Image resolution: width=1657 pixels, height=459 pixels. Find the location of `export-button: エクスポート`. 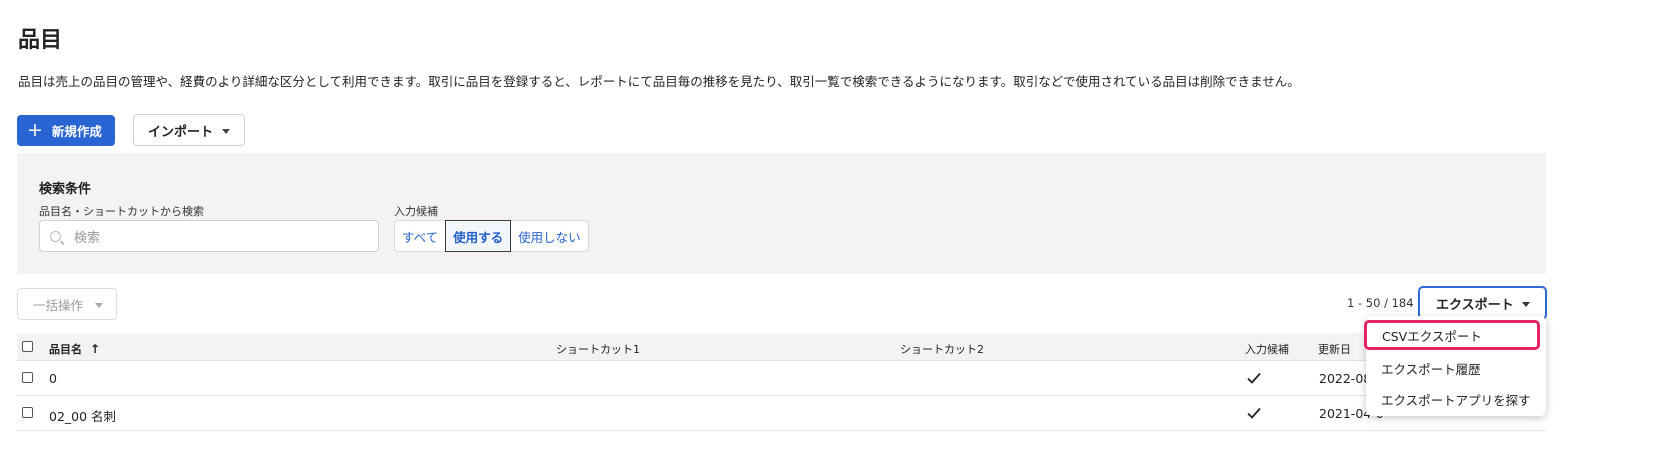

export-button: エクスポート is located at coordinates (1482, 303).